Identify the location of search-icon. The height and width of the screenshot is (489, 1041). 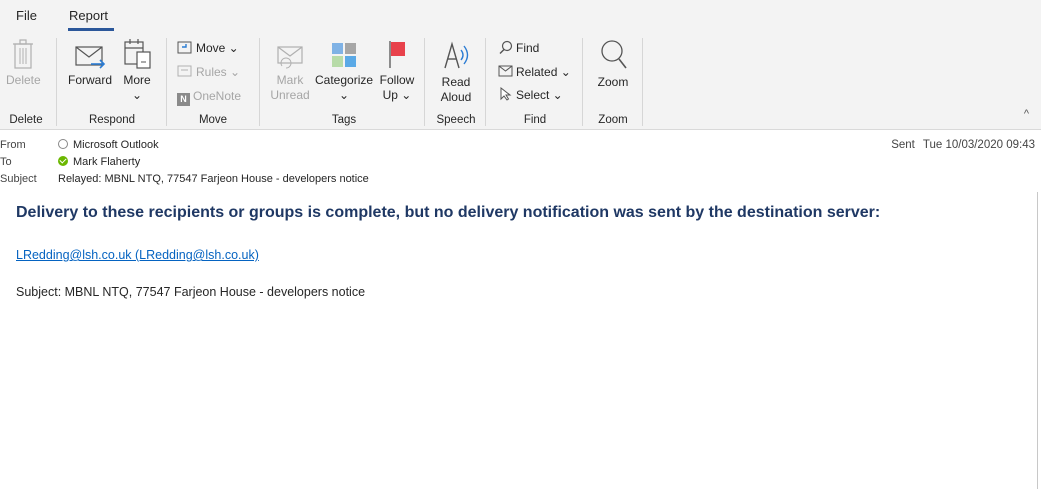
(506, 47).